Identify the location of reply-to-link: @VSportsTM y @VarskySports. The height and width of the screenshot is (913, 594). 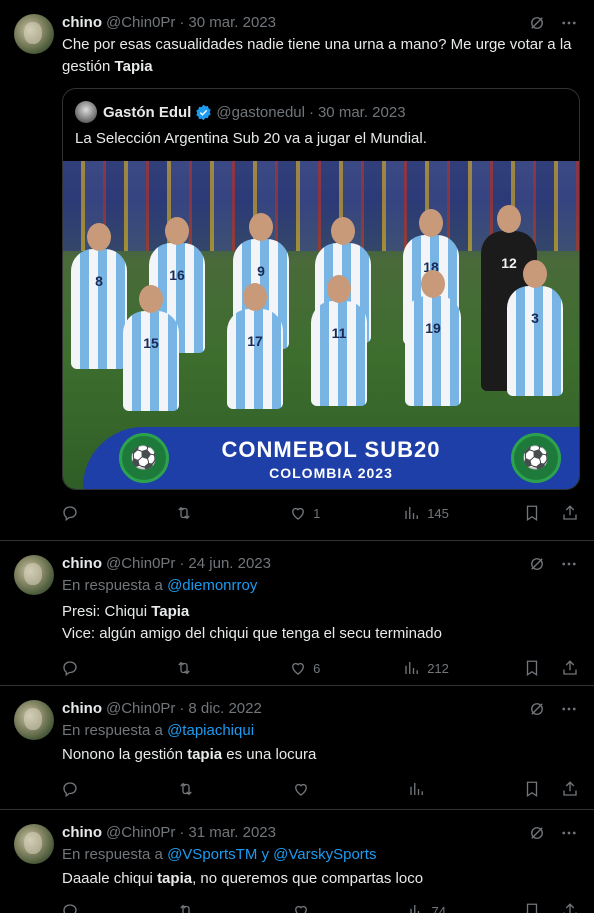
(271, 854).